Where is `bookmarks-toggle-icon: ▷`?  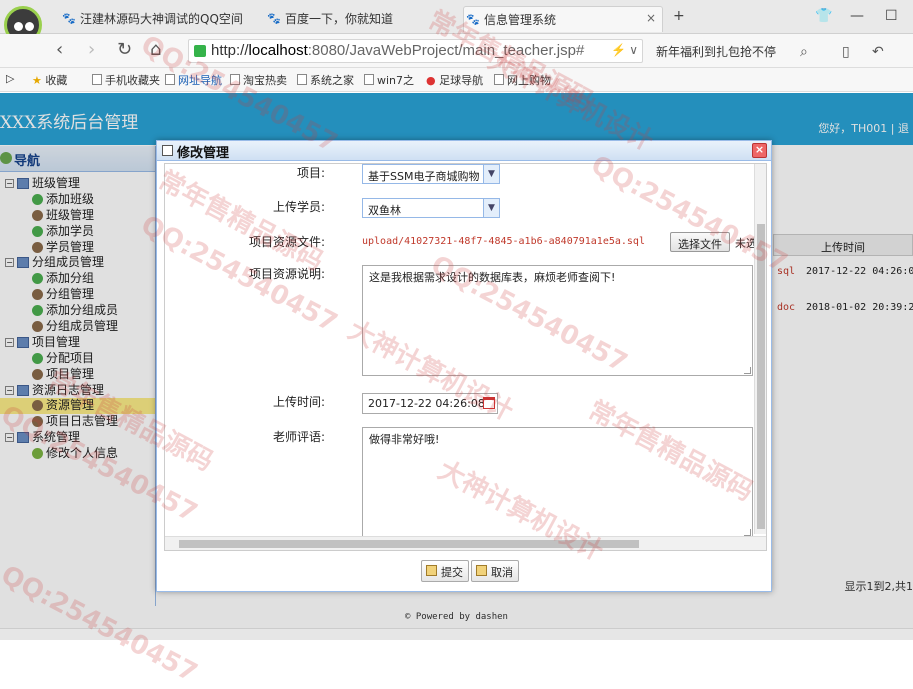 bookmarks-toggle-icon: ▷ is located at coordinates (10, 78).